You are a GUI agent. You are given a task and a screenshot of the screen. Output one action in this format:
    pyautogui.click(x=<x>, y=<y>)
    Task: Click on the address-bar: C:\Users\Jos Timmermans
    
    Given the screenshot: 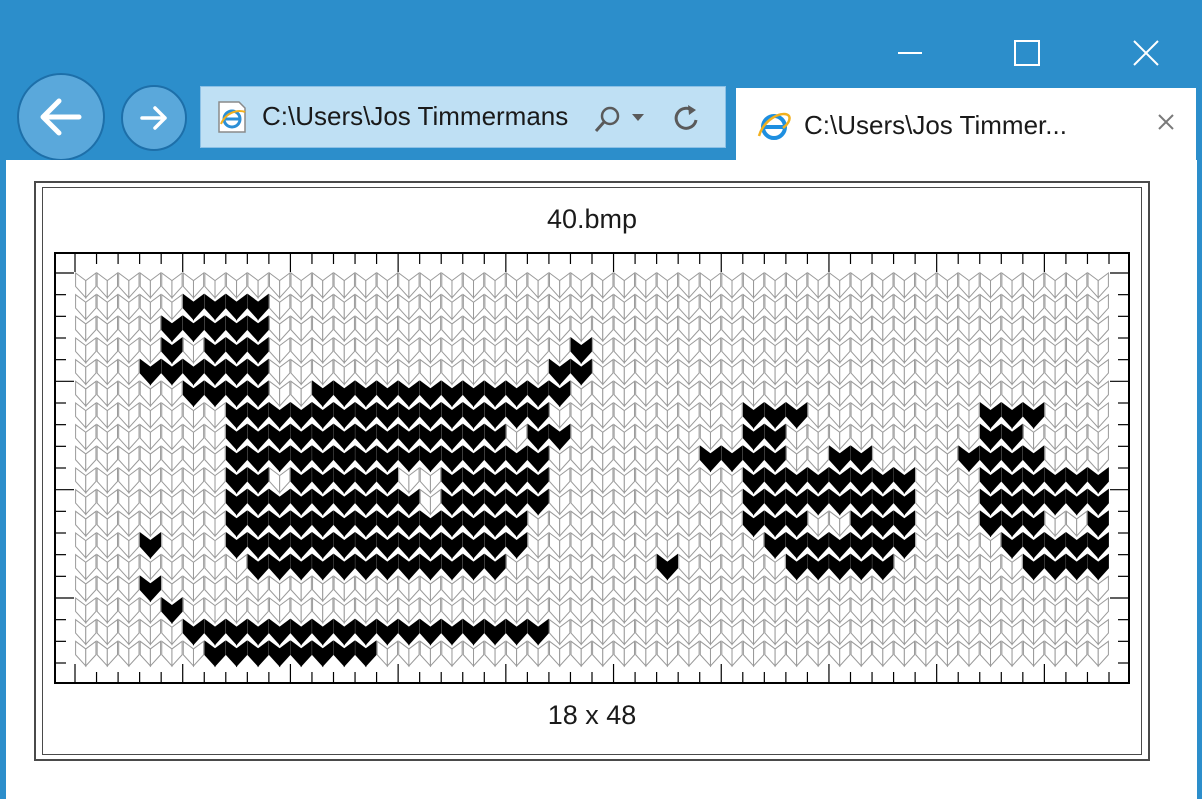 What is the action you would take?
    pyautogui.click(x=463, y=117)
    